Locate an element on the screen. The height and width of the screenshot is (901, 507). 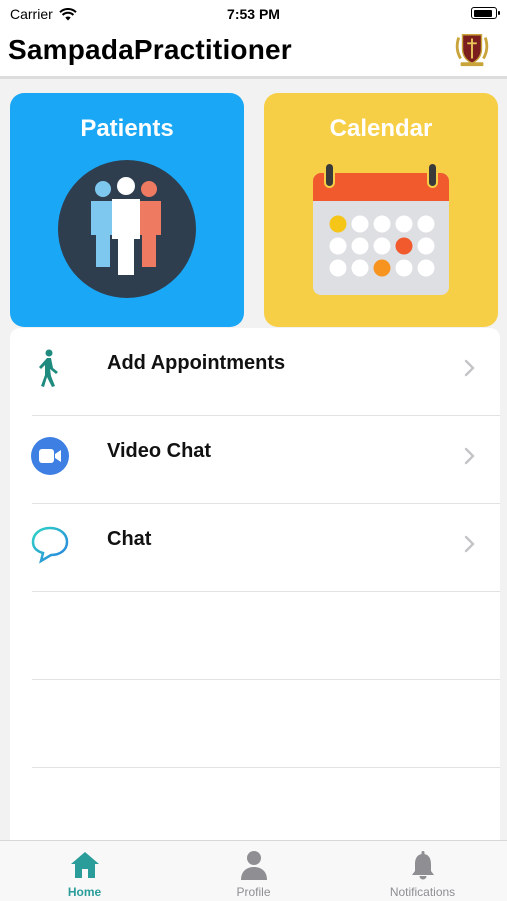
tab-label: Profile is located at coordinates (253, 892).